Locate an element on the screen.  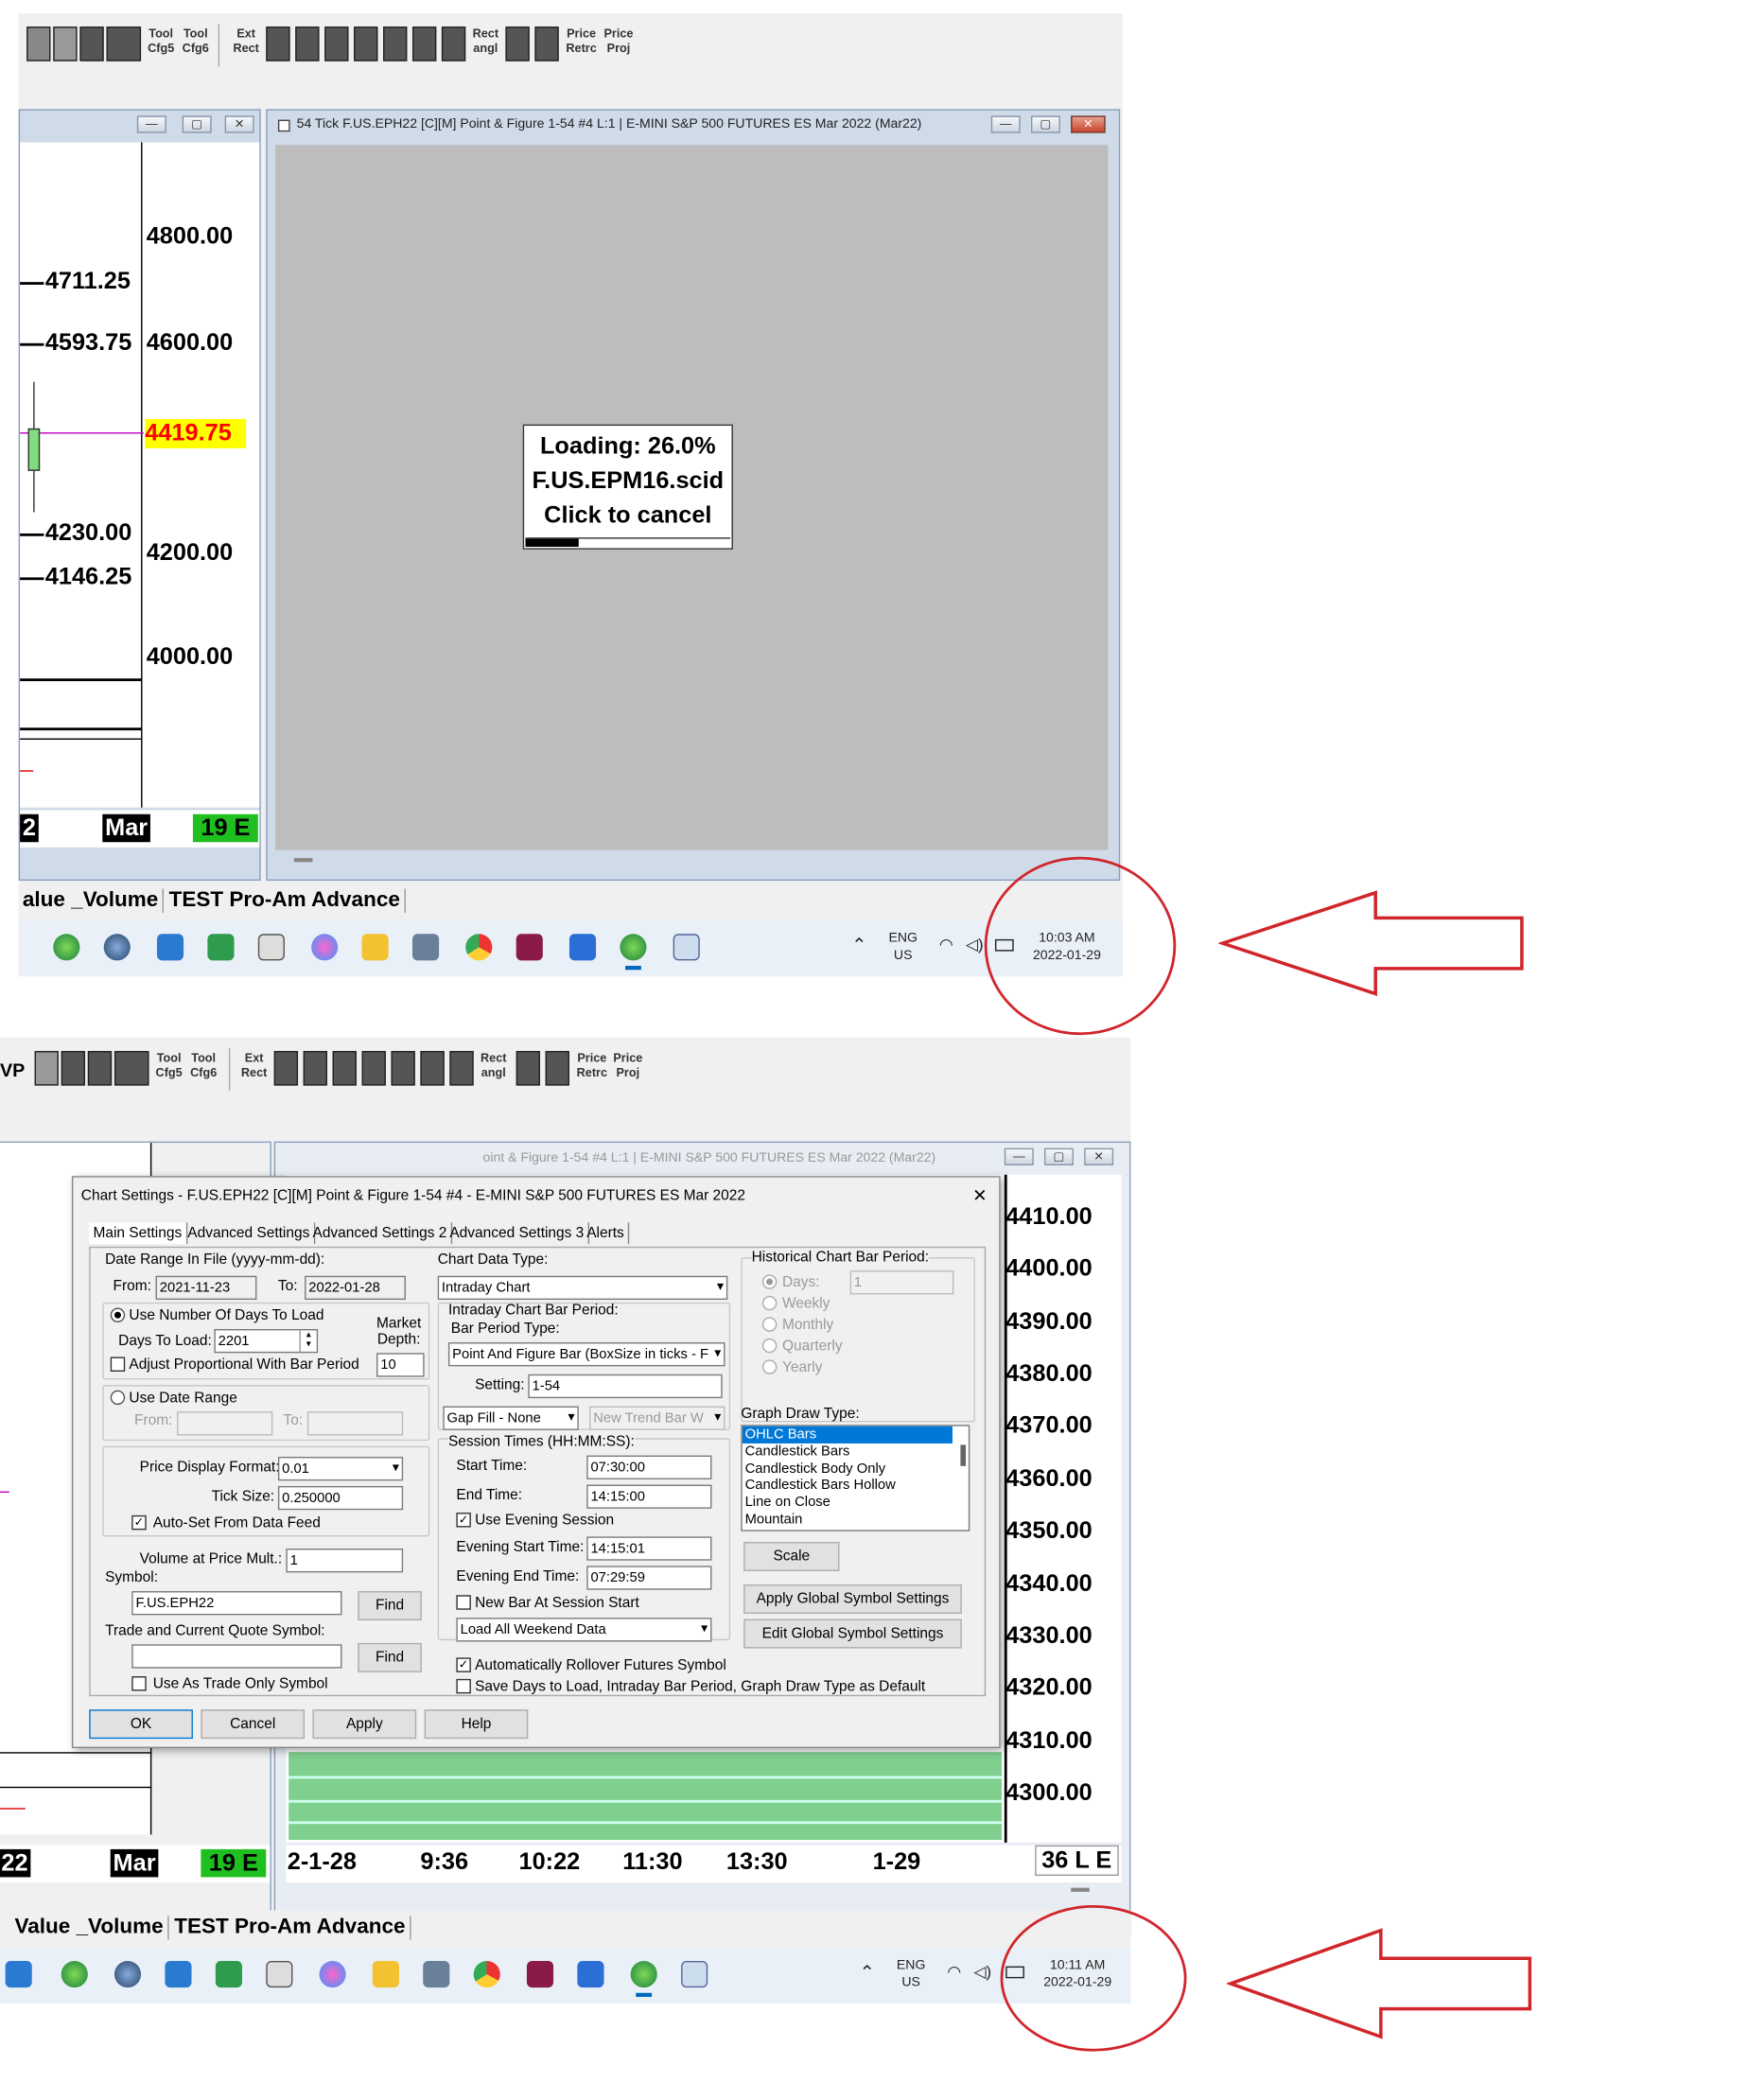
hist-quarterly-radio is located at coordinates (769, 1346).